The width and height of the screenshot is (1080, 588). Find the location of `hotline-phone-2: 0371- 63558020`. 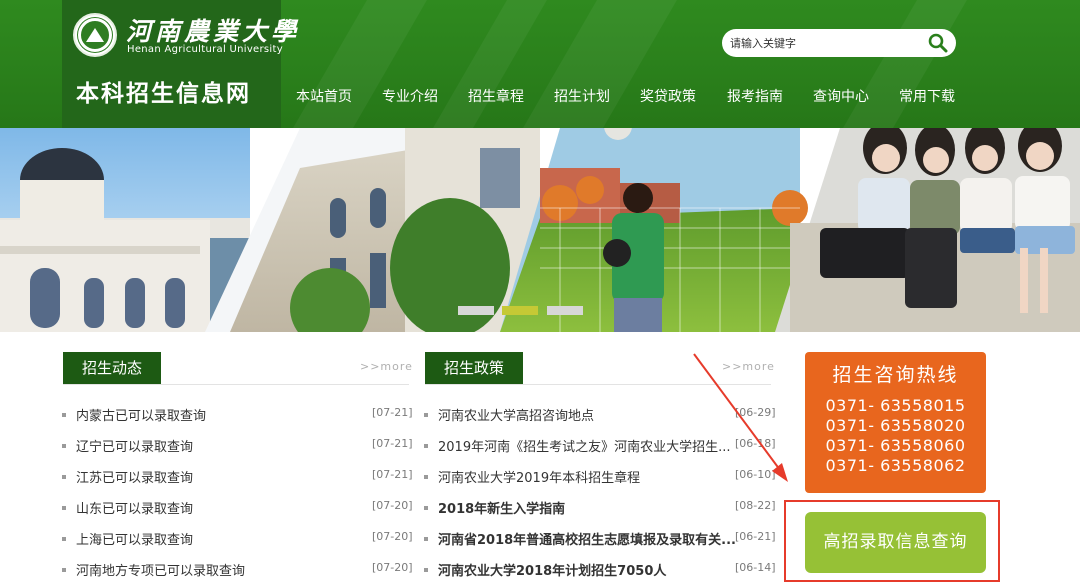

hotline-phone-2: 0371- 63558020 is located at coordinates (895, 425).